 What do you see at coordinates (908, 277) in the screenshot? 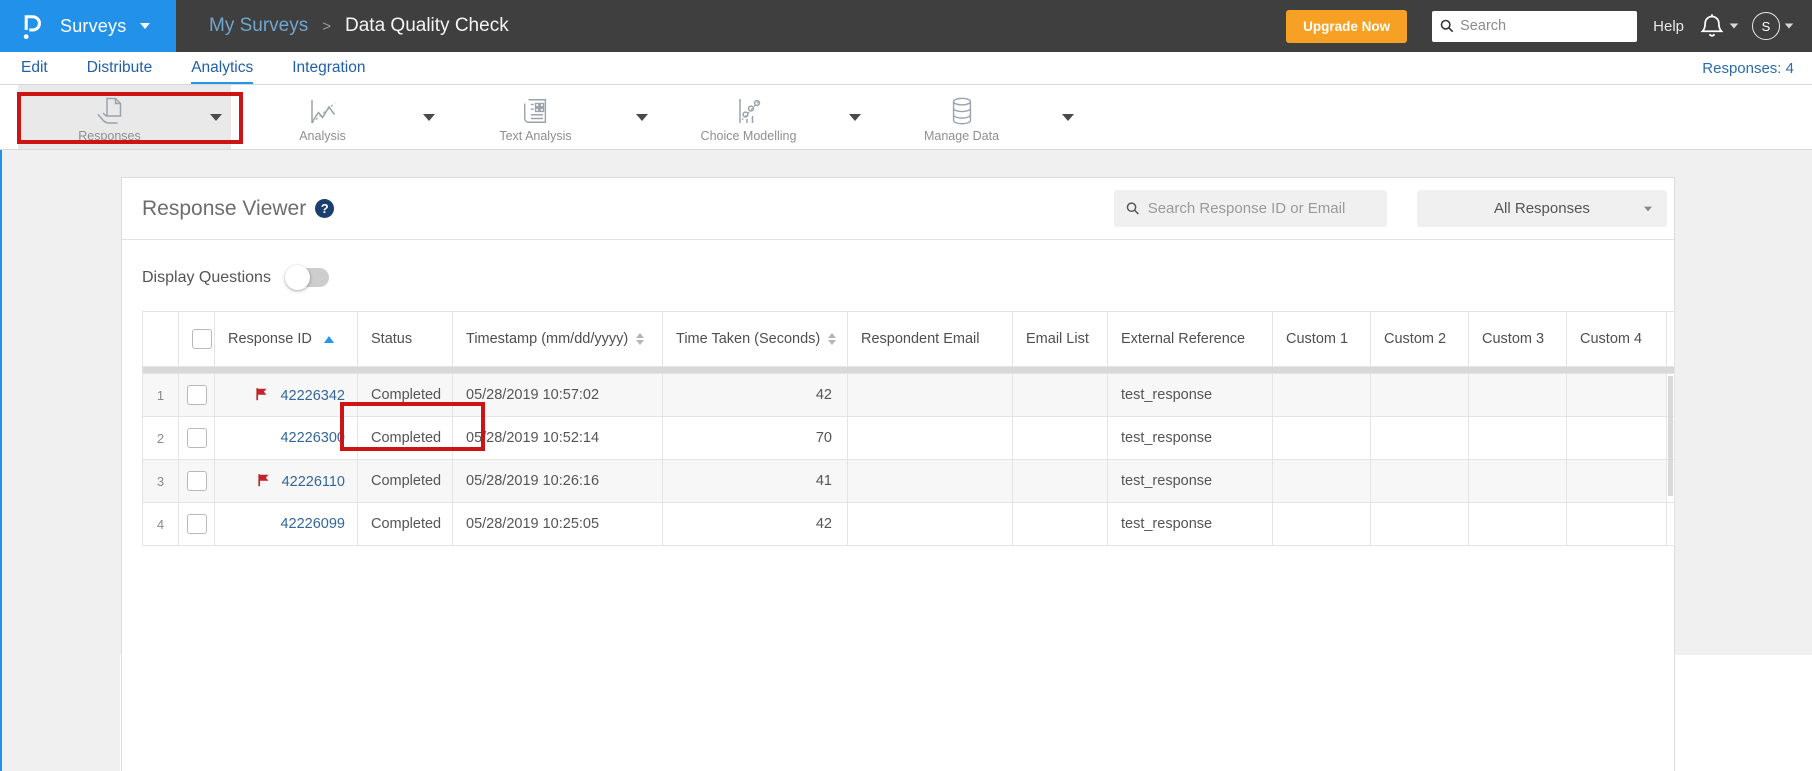
I see `display-questions-row: Display Questions` at bounding box center [908, 277].